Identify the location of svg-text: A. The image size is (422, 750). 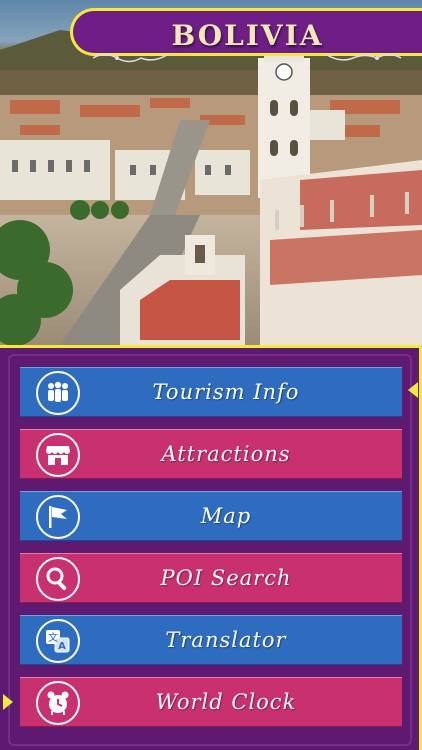
(62, 646).